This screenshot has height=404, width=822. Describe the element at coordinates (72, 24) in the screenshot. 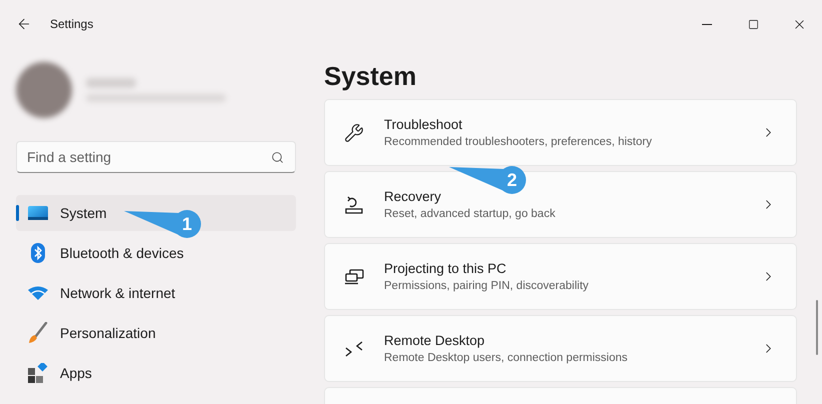

I see `window-title: Settings` at that location.